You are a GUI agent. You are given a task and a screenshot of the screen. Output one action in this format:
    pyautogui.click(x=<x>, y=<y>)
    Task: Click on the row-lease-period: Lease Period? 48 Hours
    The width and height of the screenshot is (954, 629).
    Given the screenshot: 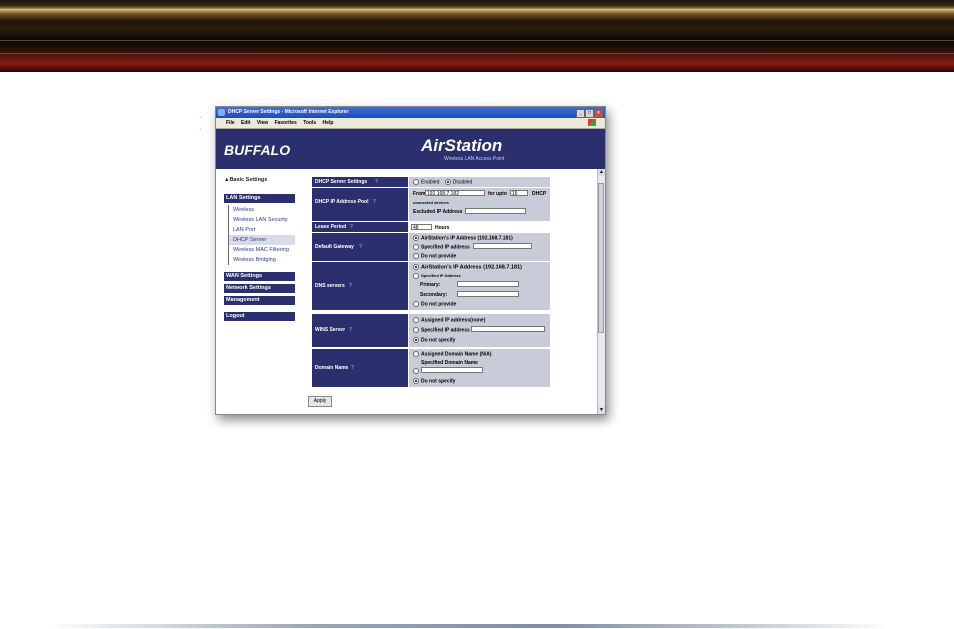 What is the action you would take?
    pyautogui.click(x=431, y=227)
    